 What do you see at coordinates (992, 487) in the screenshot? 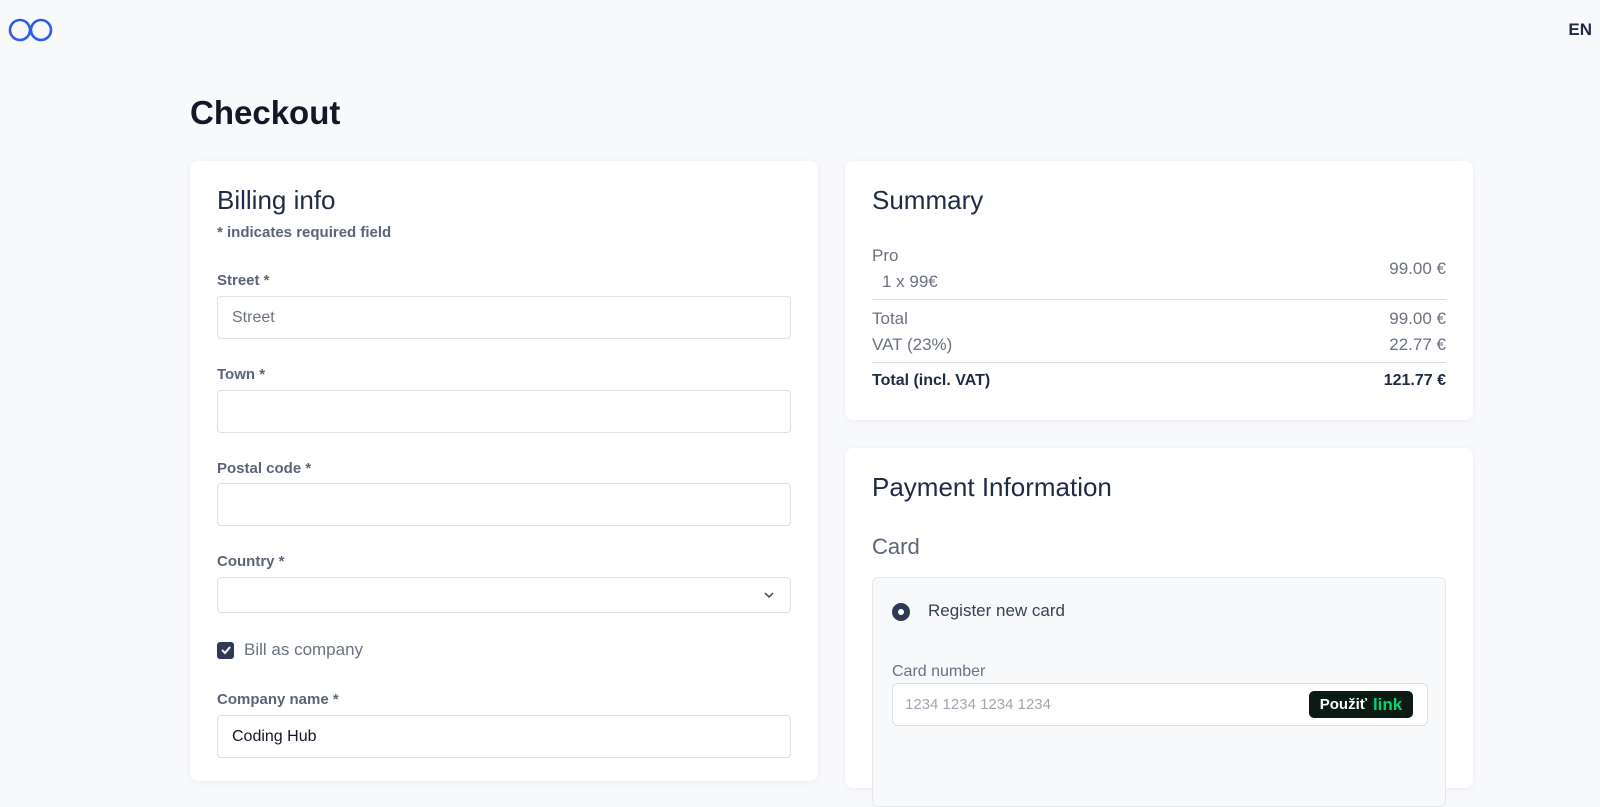
I see `payment-info-title: Payment Information` at bounding box center [992, 487].